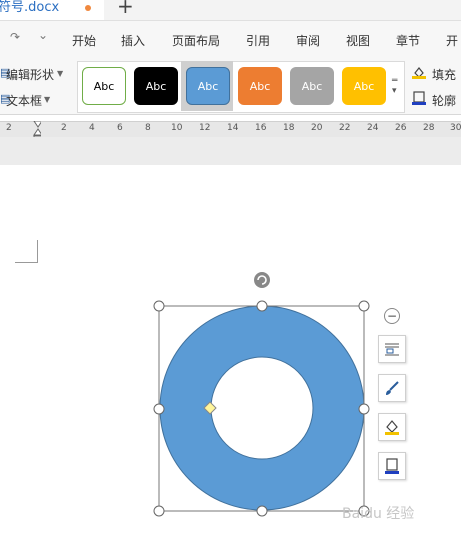 The width and height of the screenshot is (461, 551). What do you see at coordinates (262, 511) in the screenshot?
I see `resize-handle-s` at bounding box center [262, 511].